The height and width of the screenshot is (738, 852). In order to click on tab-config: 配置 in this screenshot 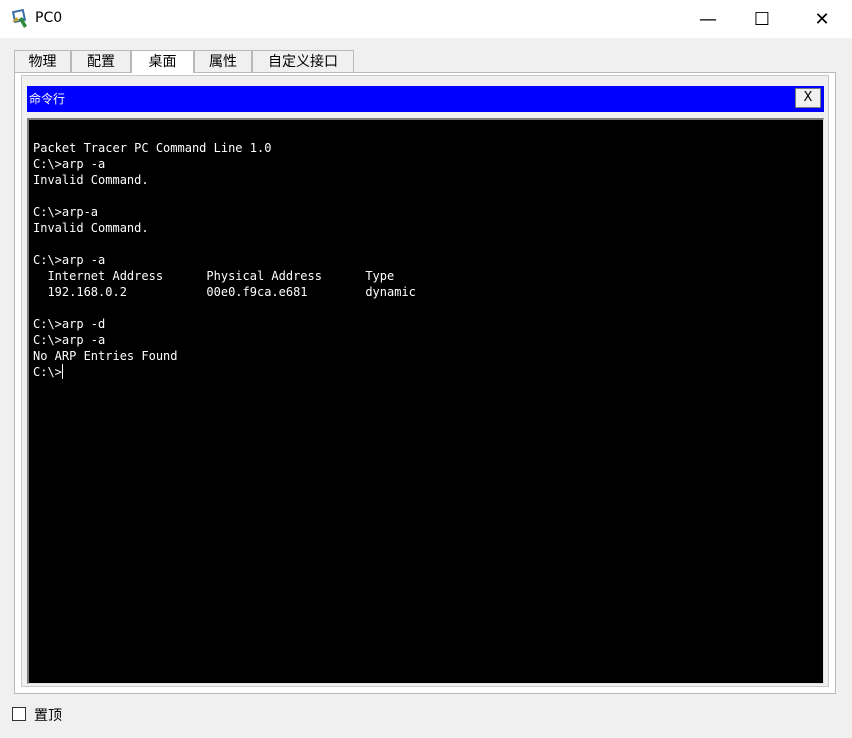, I will do `click(101, 61)`.